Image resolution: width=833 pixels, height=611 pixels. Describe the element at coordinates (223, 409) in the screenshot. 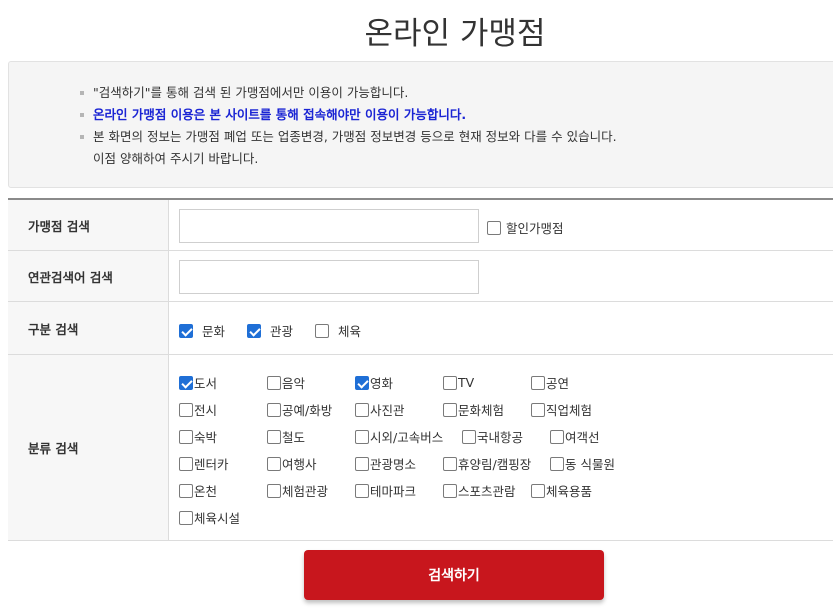

I see `classification-option: 전시` at that location.